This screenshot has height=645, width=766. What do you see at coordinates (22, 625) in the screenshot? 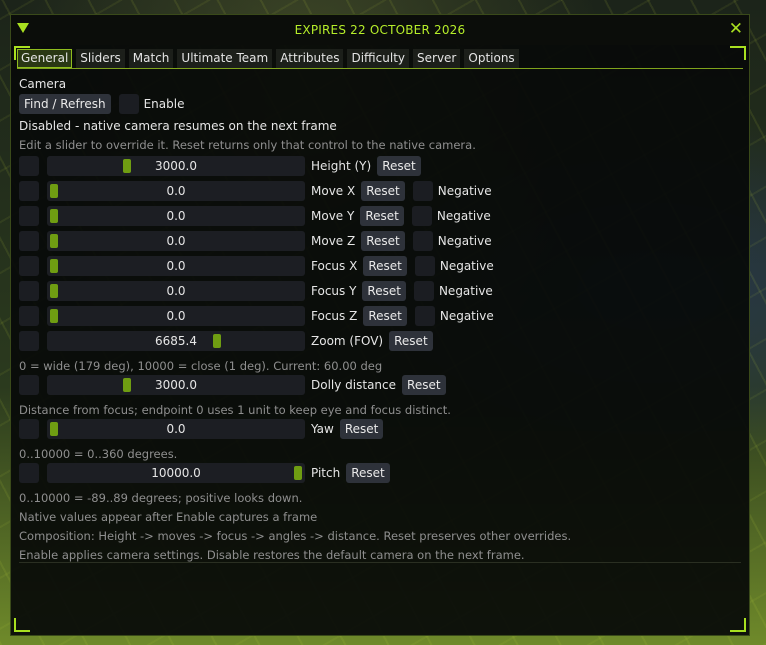
I see `corner-bracket-bottom-left` at bounding box center [22, 625].